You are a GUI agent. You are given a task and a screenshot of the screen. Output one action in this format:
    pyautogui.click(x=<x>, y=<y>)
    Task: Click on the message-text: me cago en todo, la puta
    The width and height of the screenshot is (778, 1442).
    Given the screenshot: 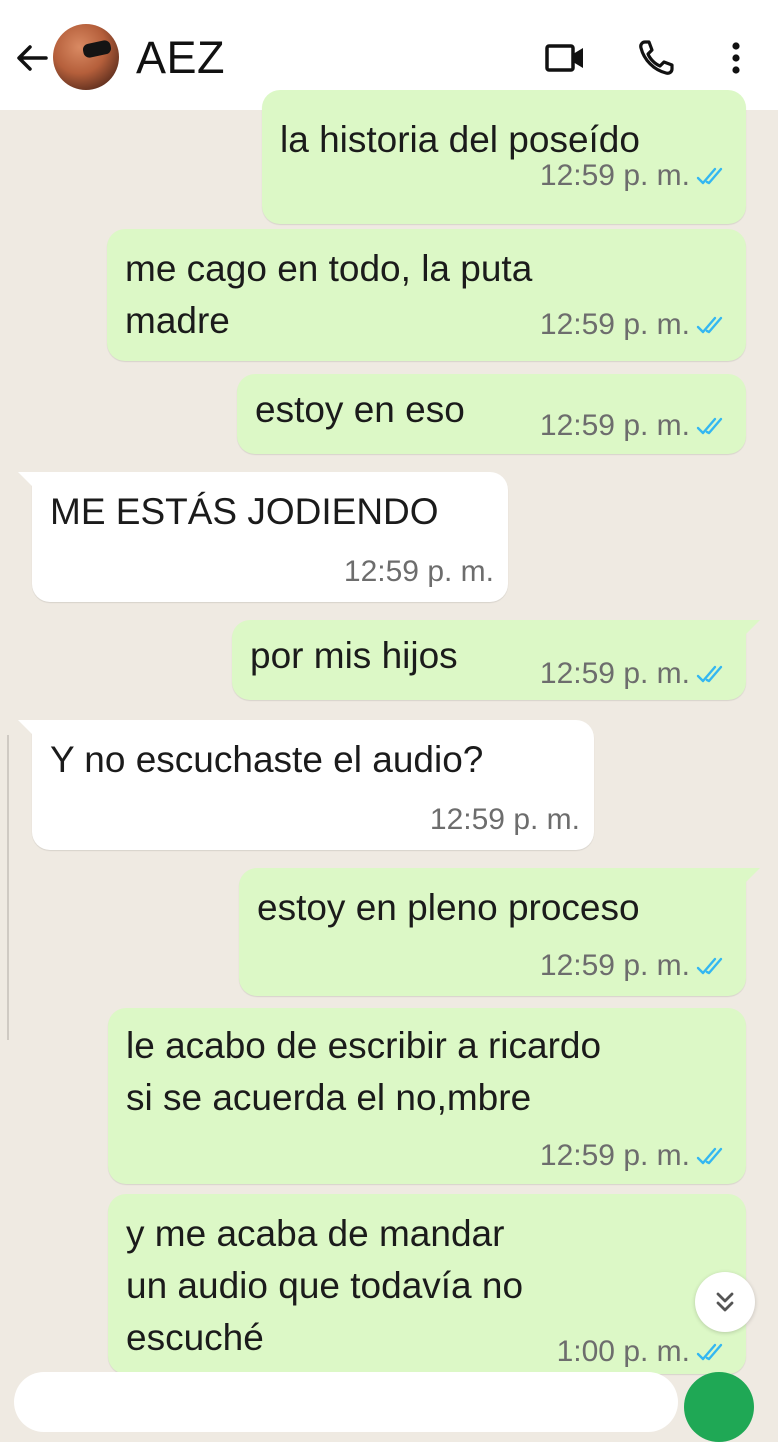 What is the action you would take?
    pyautogui.click(x=329, y=268)
    